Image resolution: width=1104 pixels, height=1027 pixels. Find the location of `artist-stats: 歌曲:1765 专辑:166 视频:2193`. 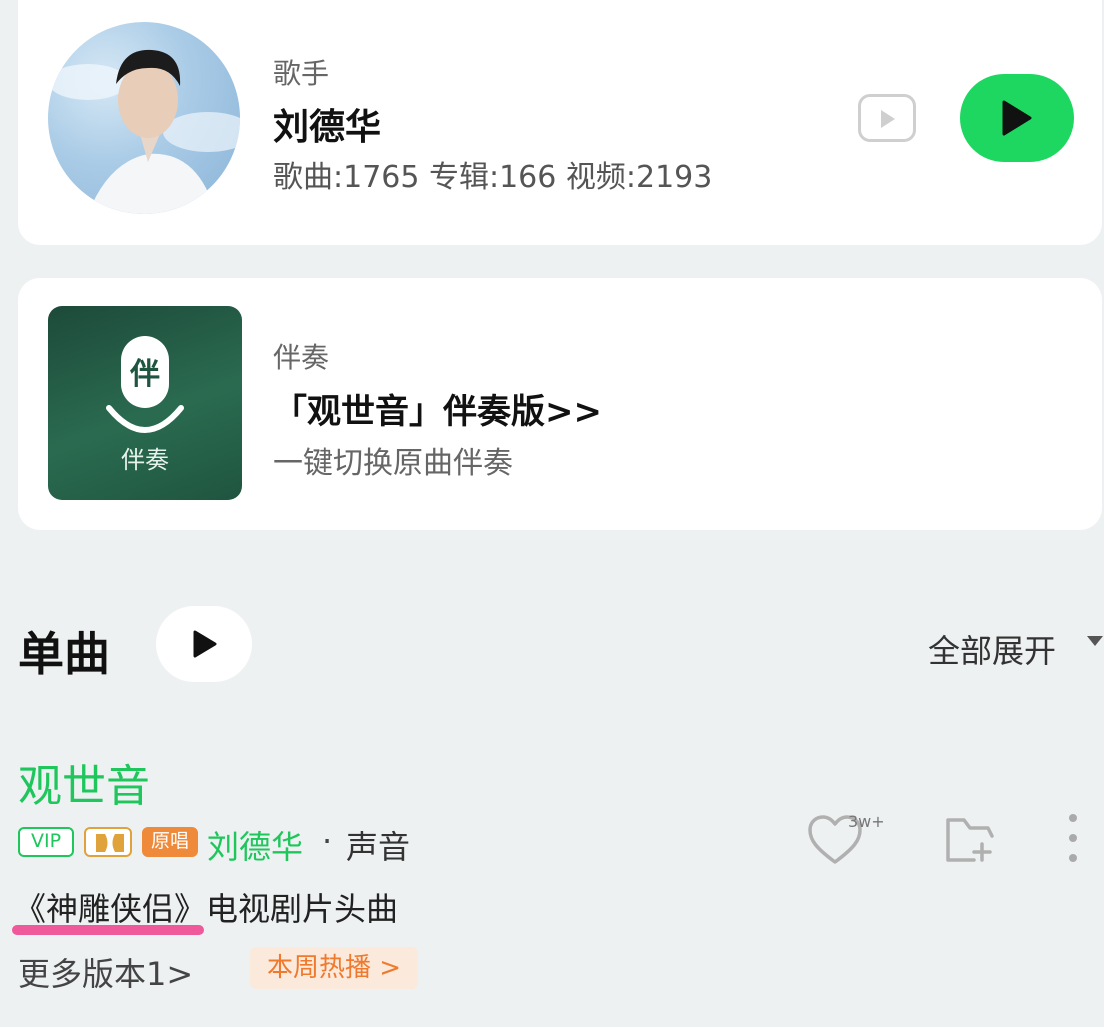

artist-stats: 歌曲:1765 专辑:166 视频:2193 is located at coordinates (493, 177).